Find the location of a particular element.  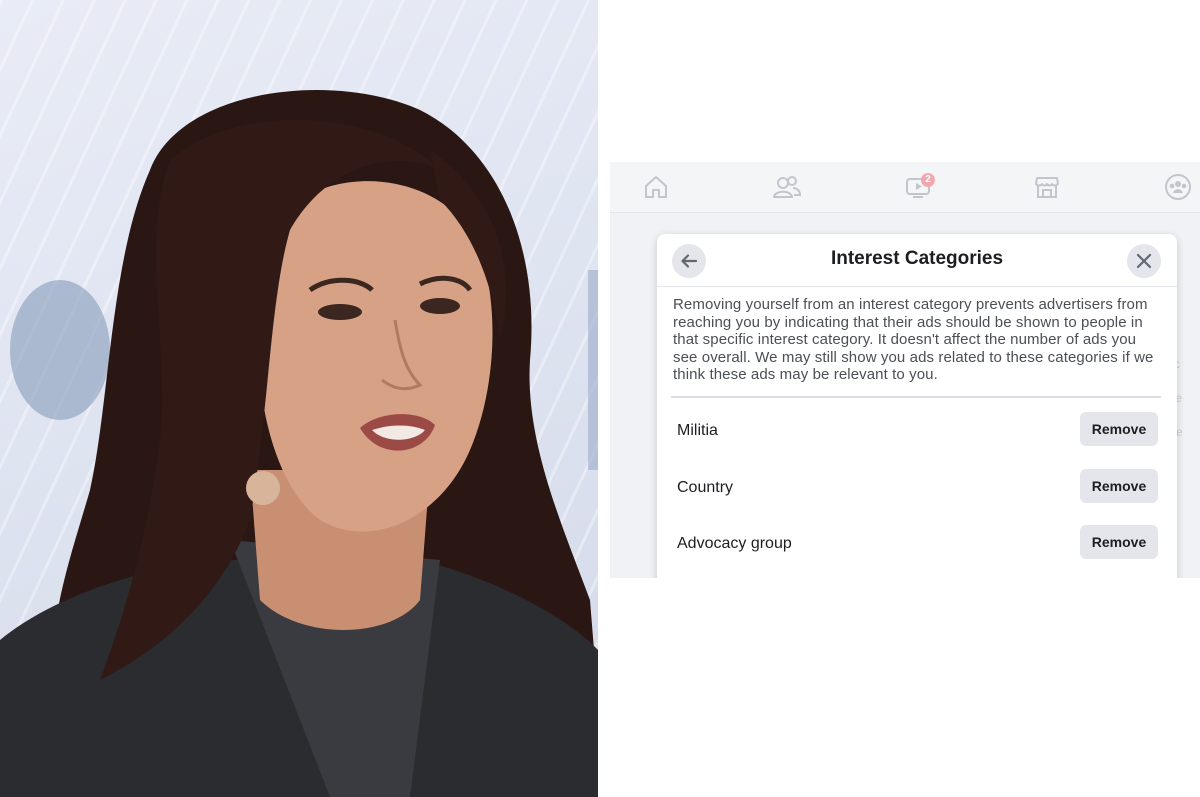

remove-country-button: Remove is located at coordinates (1119, 486).